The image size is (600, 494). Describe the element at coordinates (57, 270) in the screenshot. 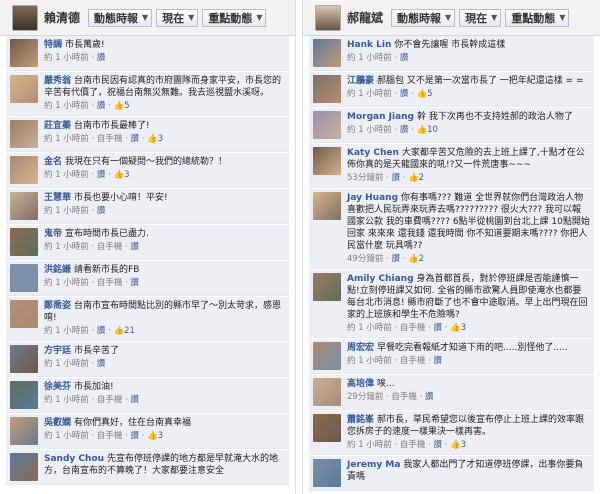

I see `commenter-name: 洪銘謙` at that location.